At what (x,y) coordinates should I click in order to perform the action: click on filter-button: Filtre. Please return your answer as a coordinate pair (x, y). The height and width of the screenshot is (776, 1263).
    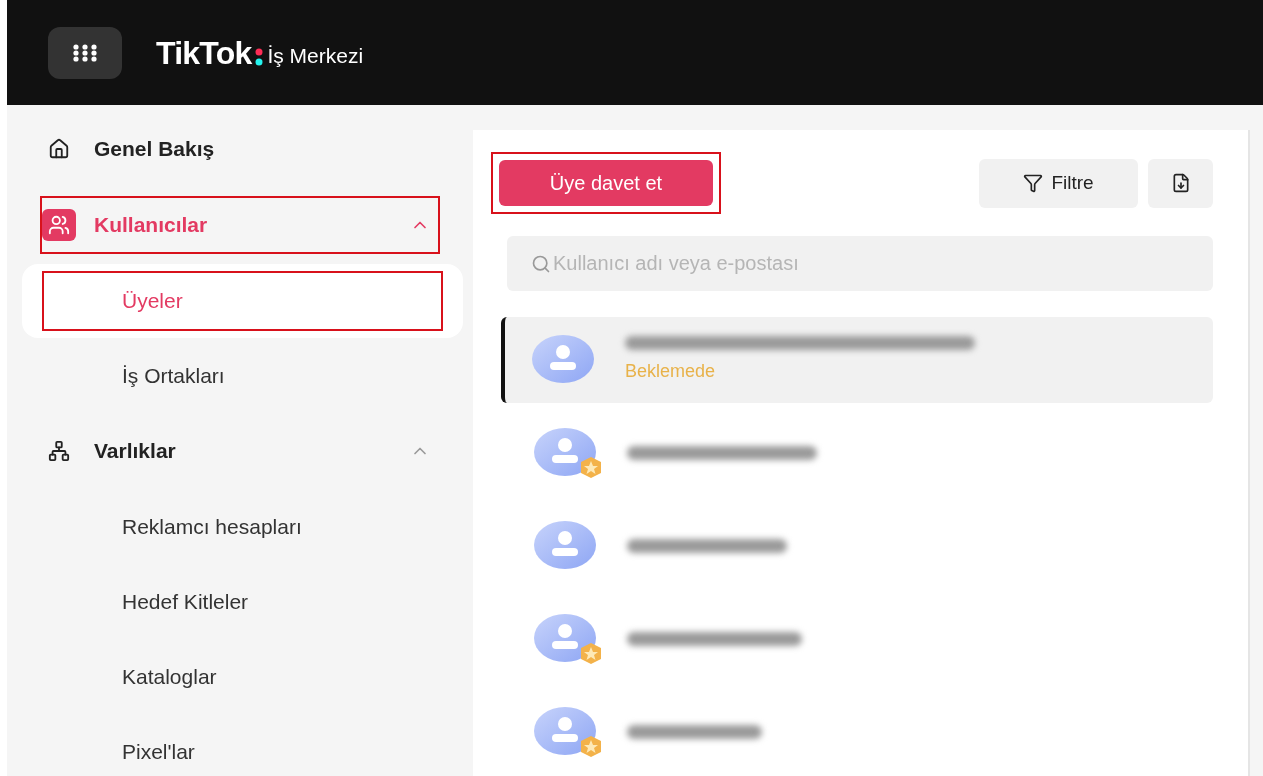
    Looking at the image, I should click on (1058, 183).